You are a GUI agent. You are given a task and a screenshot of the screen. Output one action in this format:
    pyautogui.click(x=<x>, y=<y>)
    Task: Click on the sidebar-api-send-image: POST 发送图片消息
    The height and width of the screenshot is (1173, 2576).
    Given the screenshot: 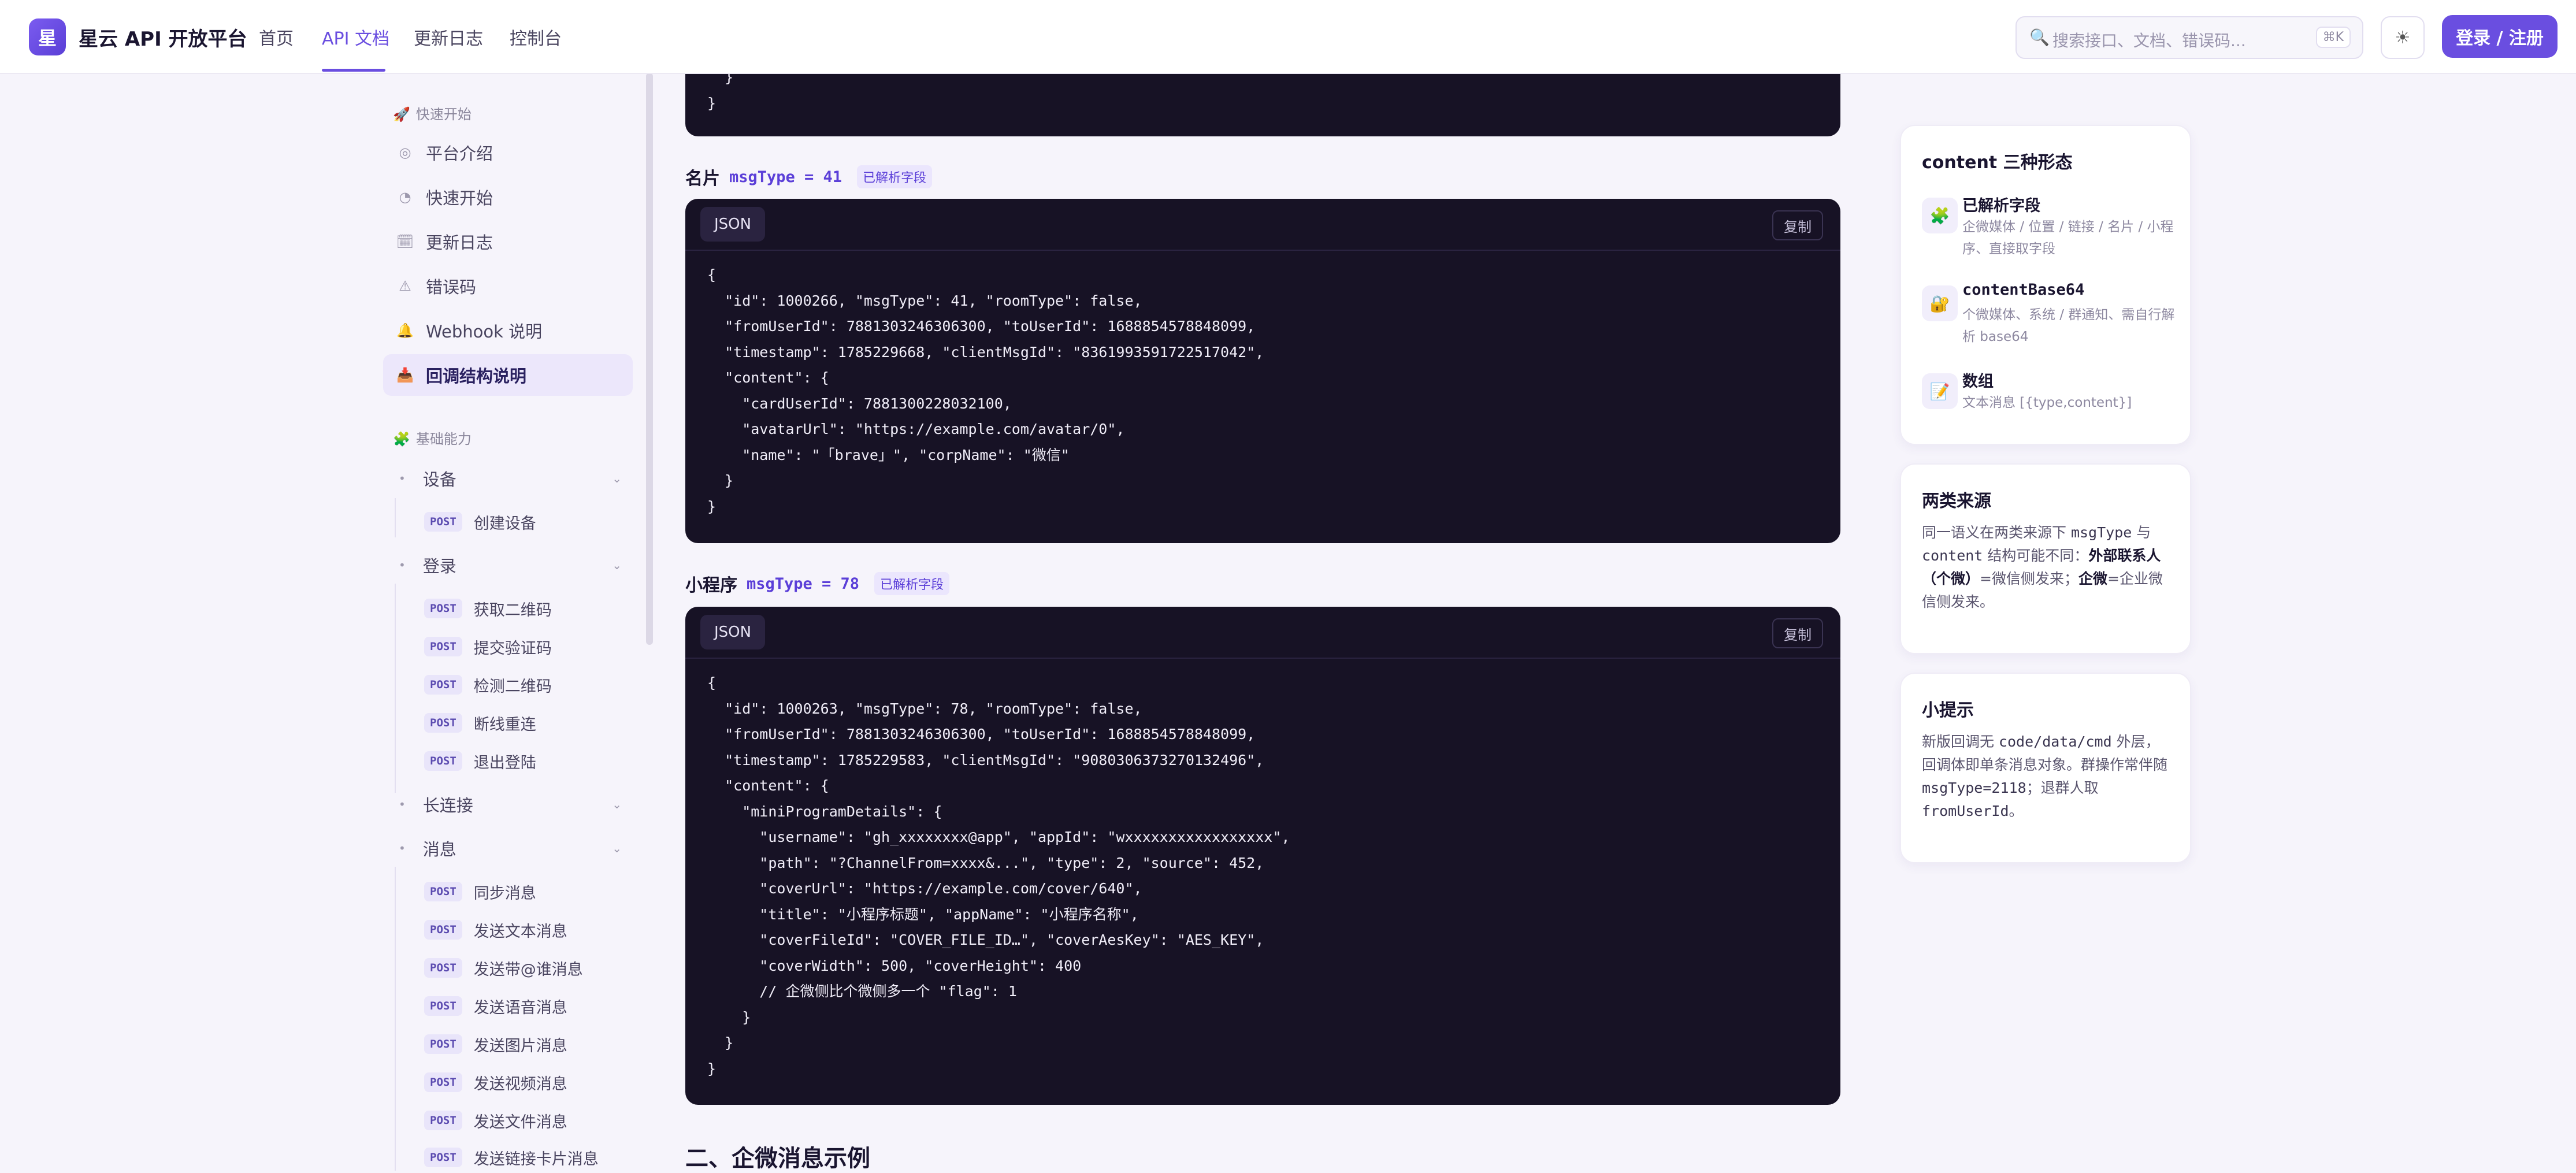 What is the action you would take?
    pyautogui.click(x=496, y=1044)
    